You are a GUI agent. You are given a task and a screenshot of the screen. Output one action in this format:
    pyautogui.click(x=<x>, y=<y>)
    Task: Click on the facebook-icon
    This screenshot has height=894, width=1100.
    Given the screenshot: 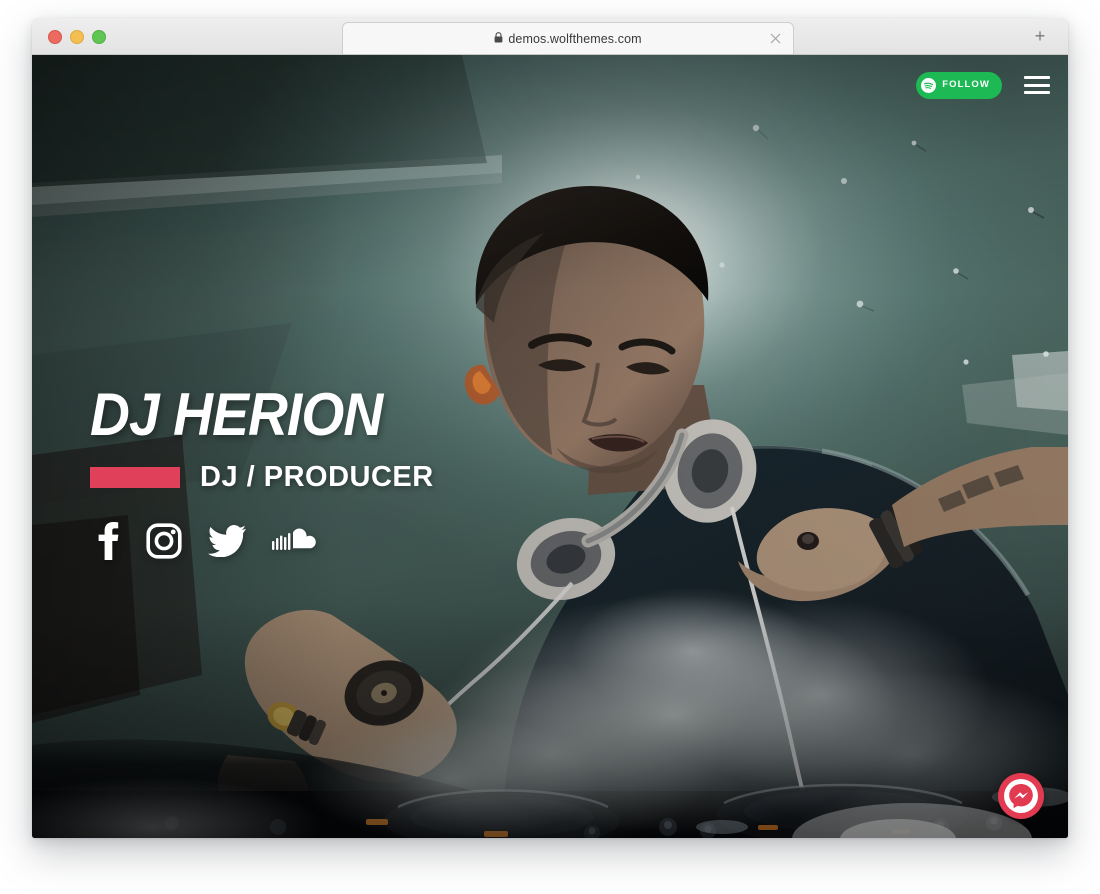 What is the action you would take?
    pyautogui.click(x=107, y=541)
    